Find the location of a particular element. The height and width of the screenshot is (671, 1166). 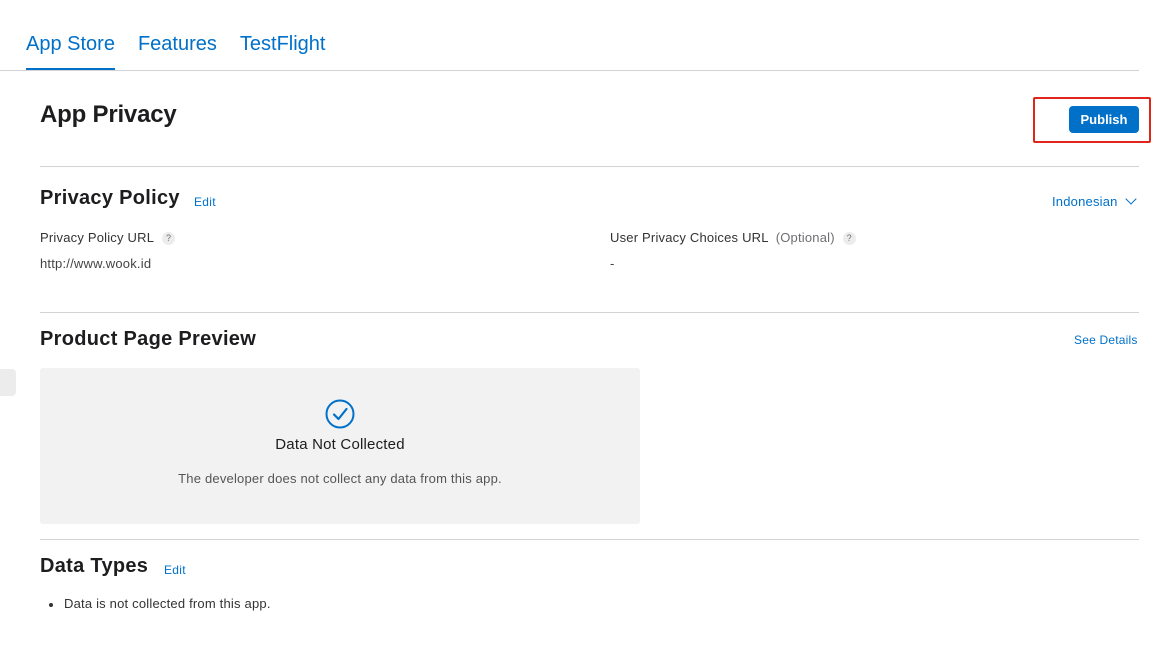

sidebar-collapse-handle is located at coordinates (8, 382).